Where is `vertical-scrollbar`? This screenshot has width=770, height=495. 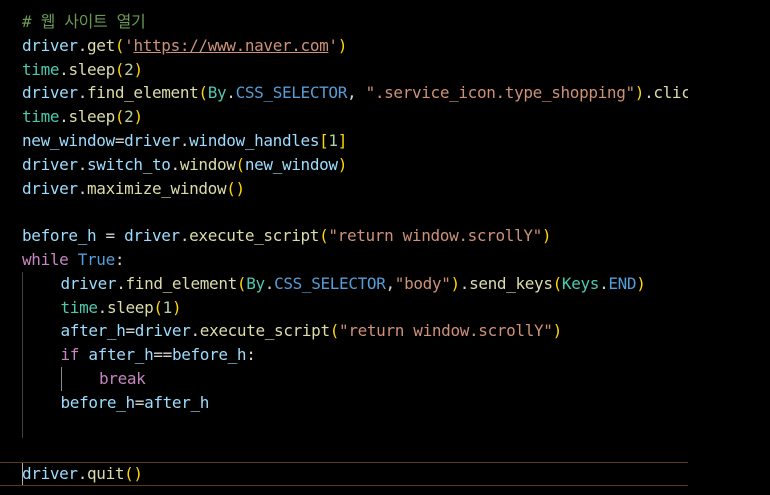 vertical-scrollbar is located at coordinates (763, 247).